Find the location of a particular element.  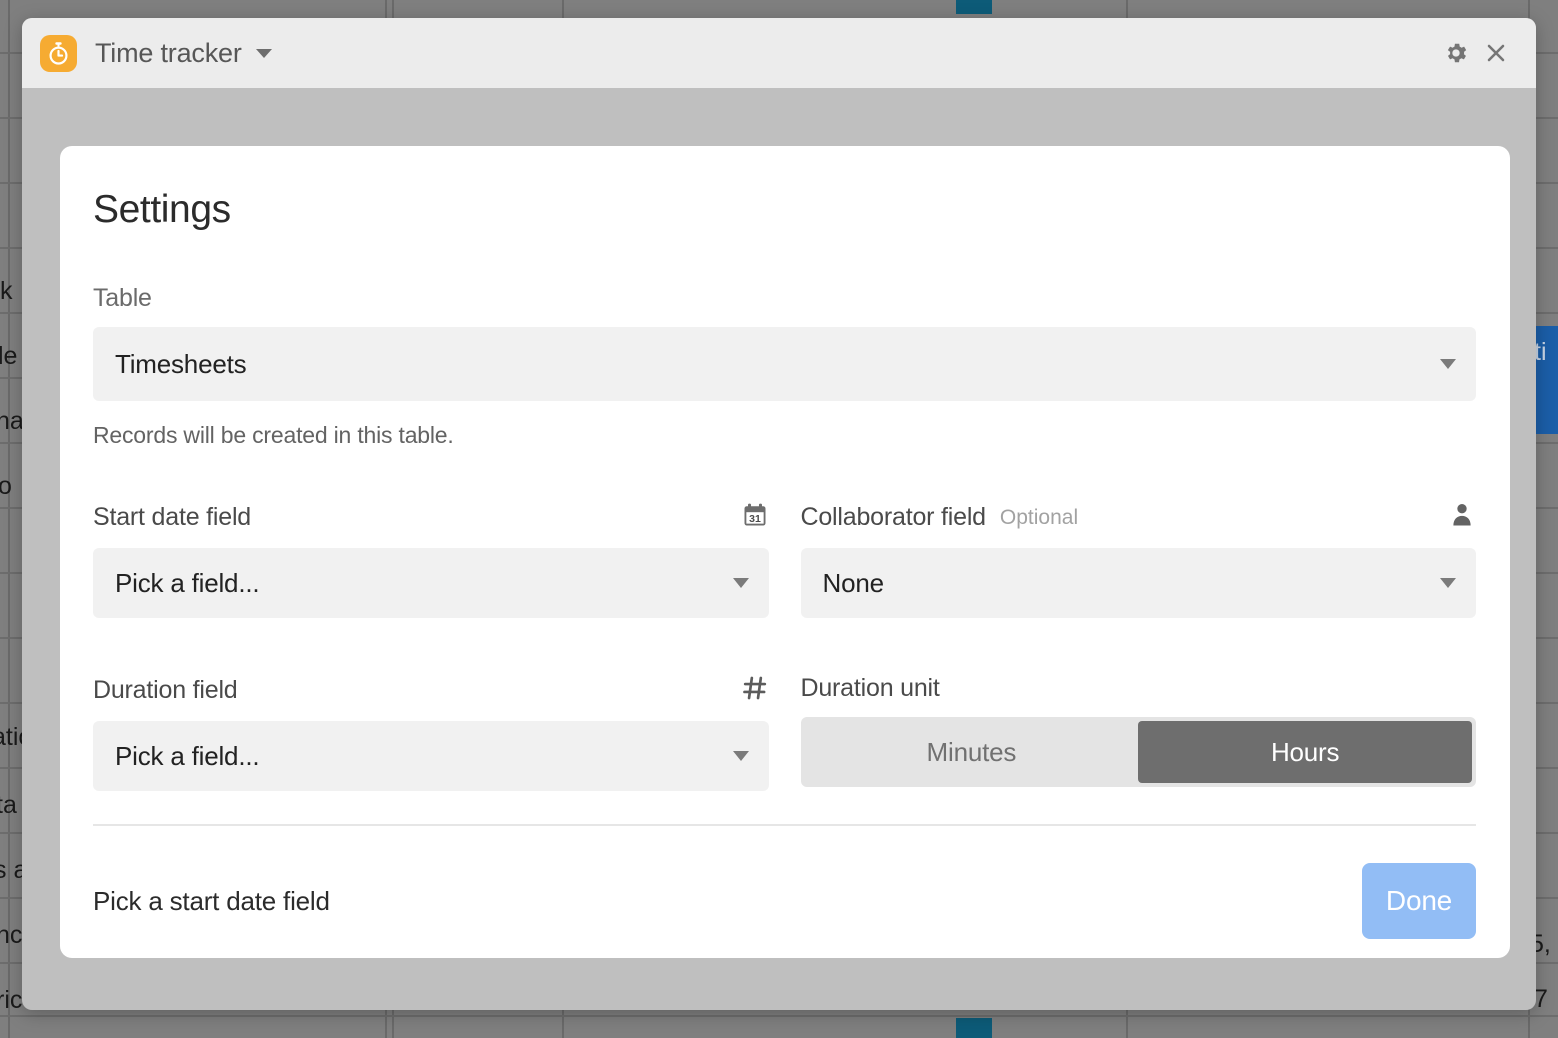

collaborator-field-select: None is located at coordinates (1138, 583).